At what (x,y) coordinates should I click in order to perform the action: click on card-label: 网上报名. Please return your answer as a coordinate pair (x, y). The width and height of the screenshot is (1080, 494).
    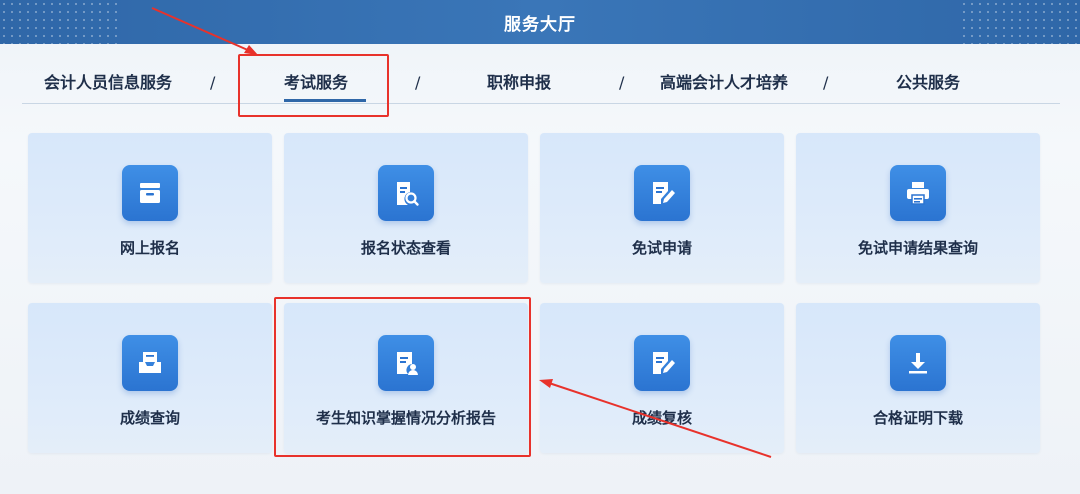
    Looking at the image, I should click on (149, 248).